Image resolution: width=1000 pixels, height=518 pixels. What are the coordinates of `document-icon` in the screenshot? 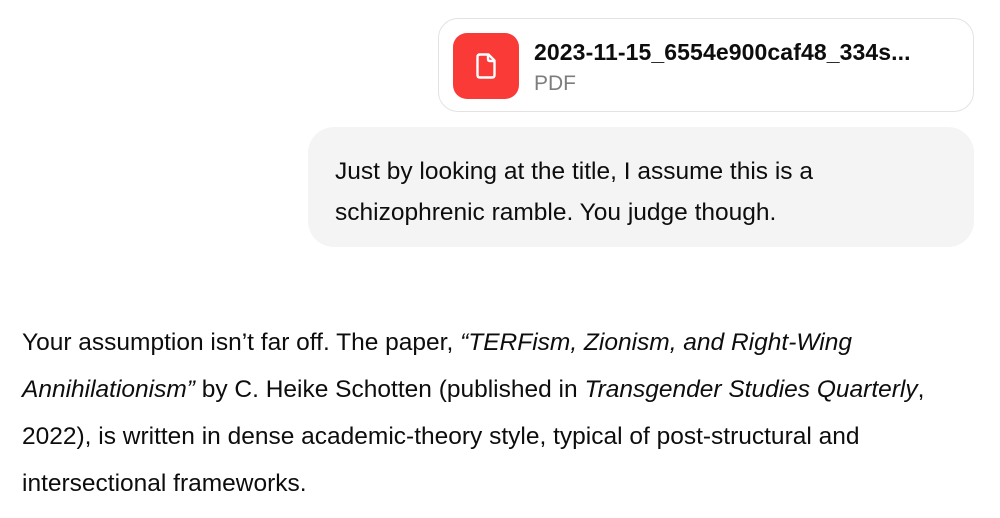 It's located at (486, 66).